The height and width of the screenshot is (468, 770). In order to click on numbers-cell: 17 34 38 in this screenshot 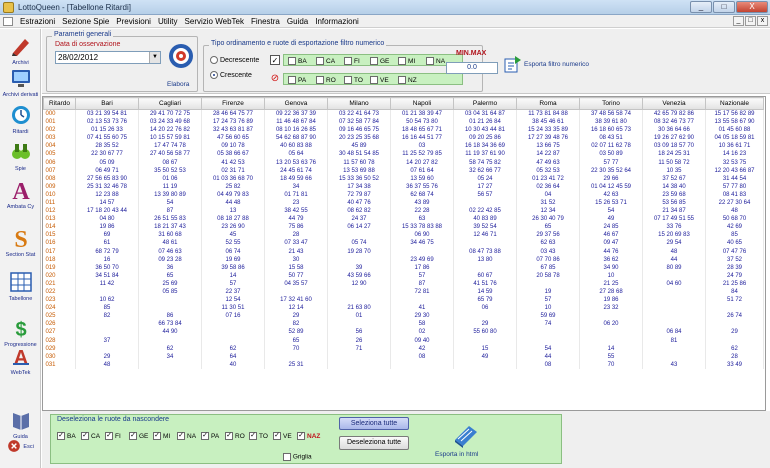, I will do `click(359, 186)`.